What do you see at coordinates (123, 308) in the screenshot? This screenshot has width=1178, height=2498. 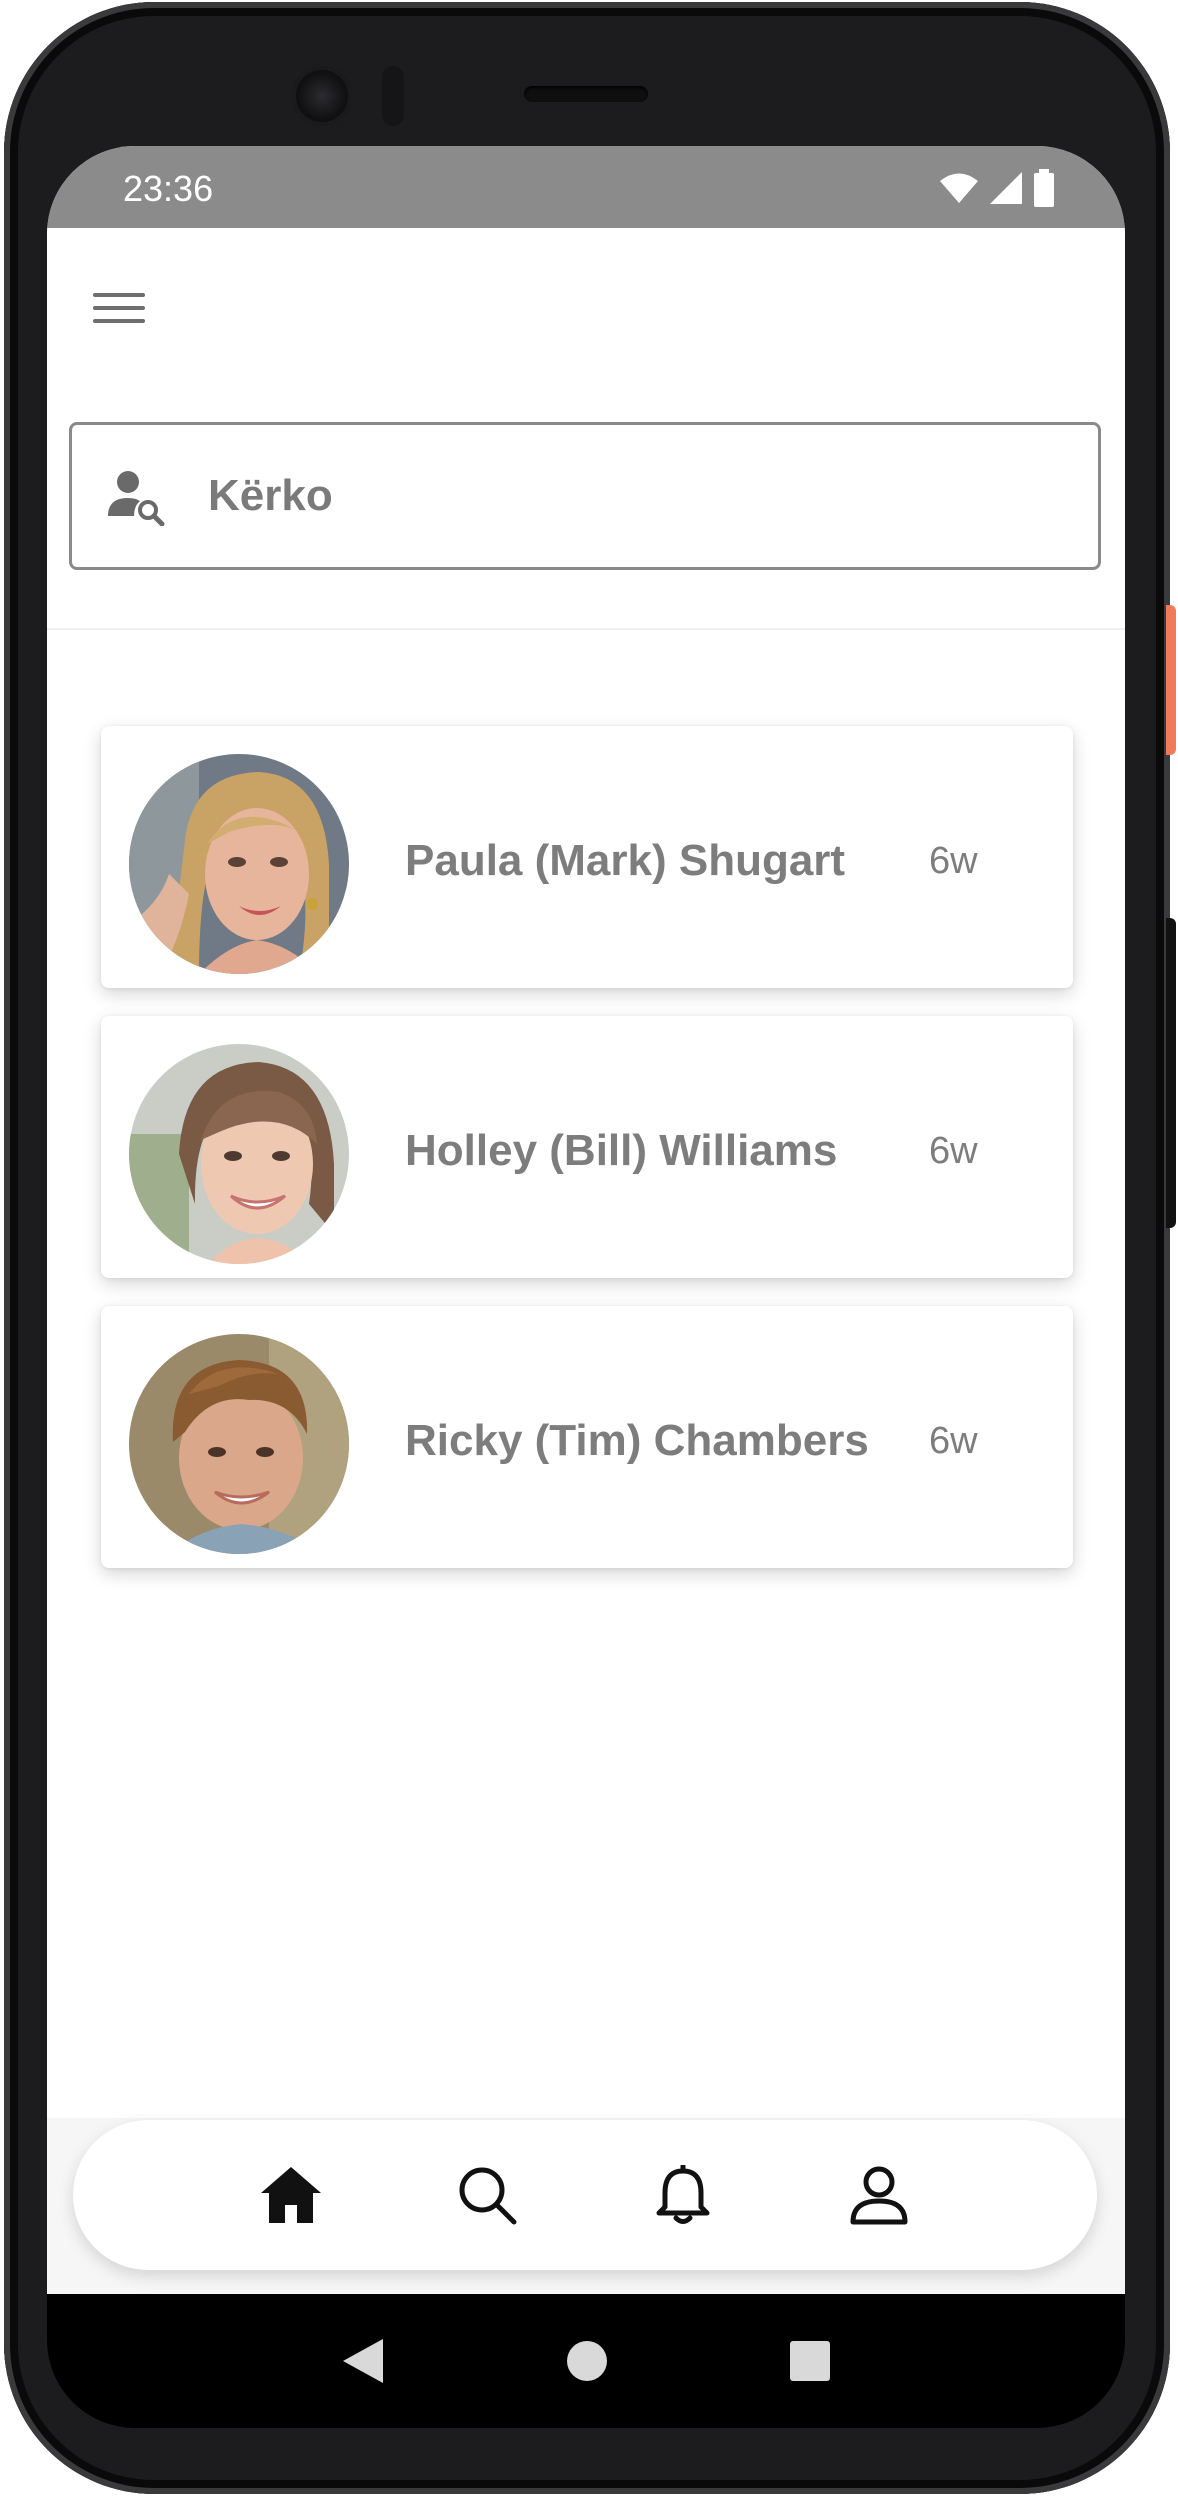 I see `hamburger-menu-icon` at bounding box center [123, 308].